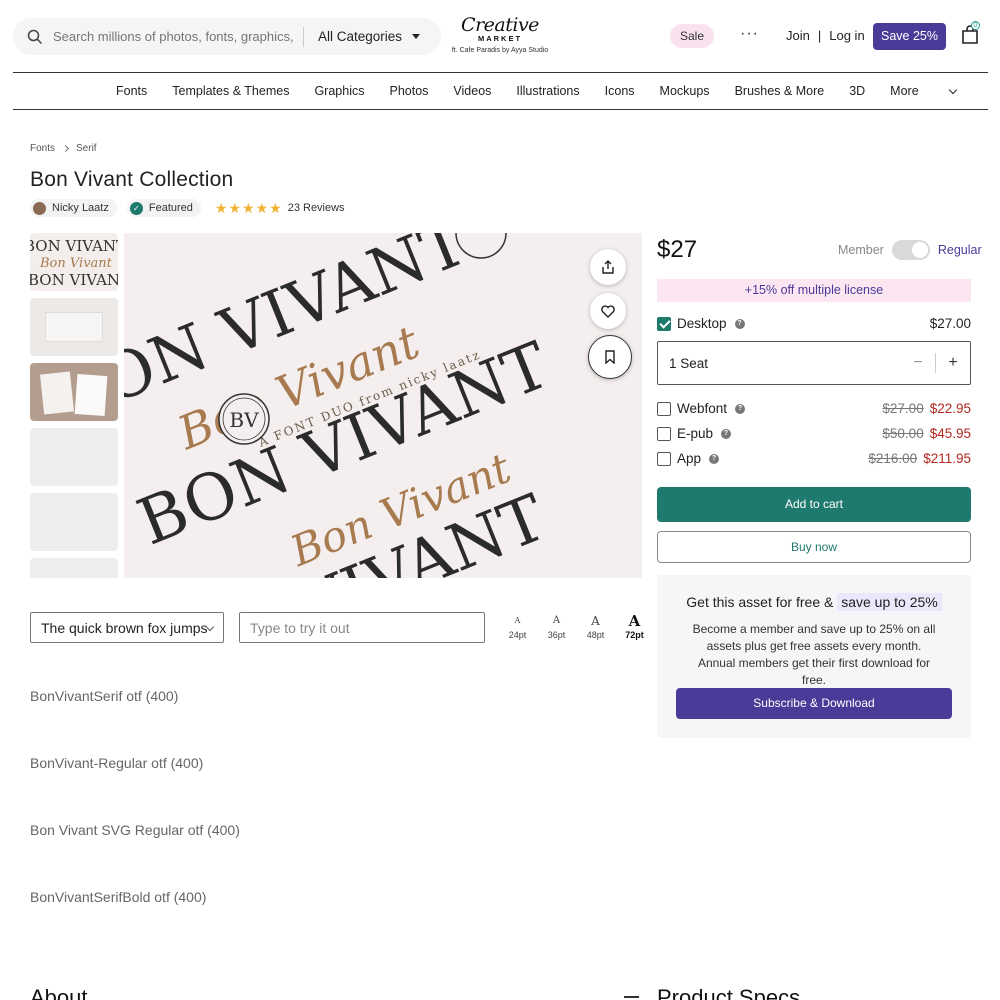 This screenshot has width=1000, height=1000. Describe the element at coordinates (685, 91) in the screenshot. I see `nav-item-mockups: Mockups` at that location.